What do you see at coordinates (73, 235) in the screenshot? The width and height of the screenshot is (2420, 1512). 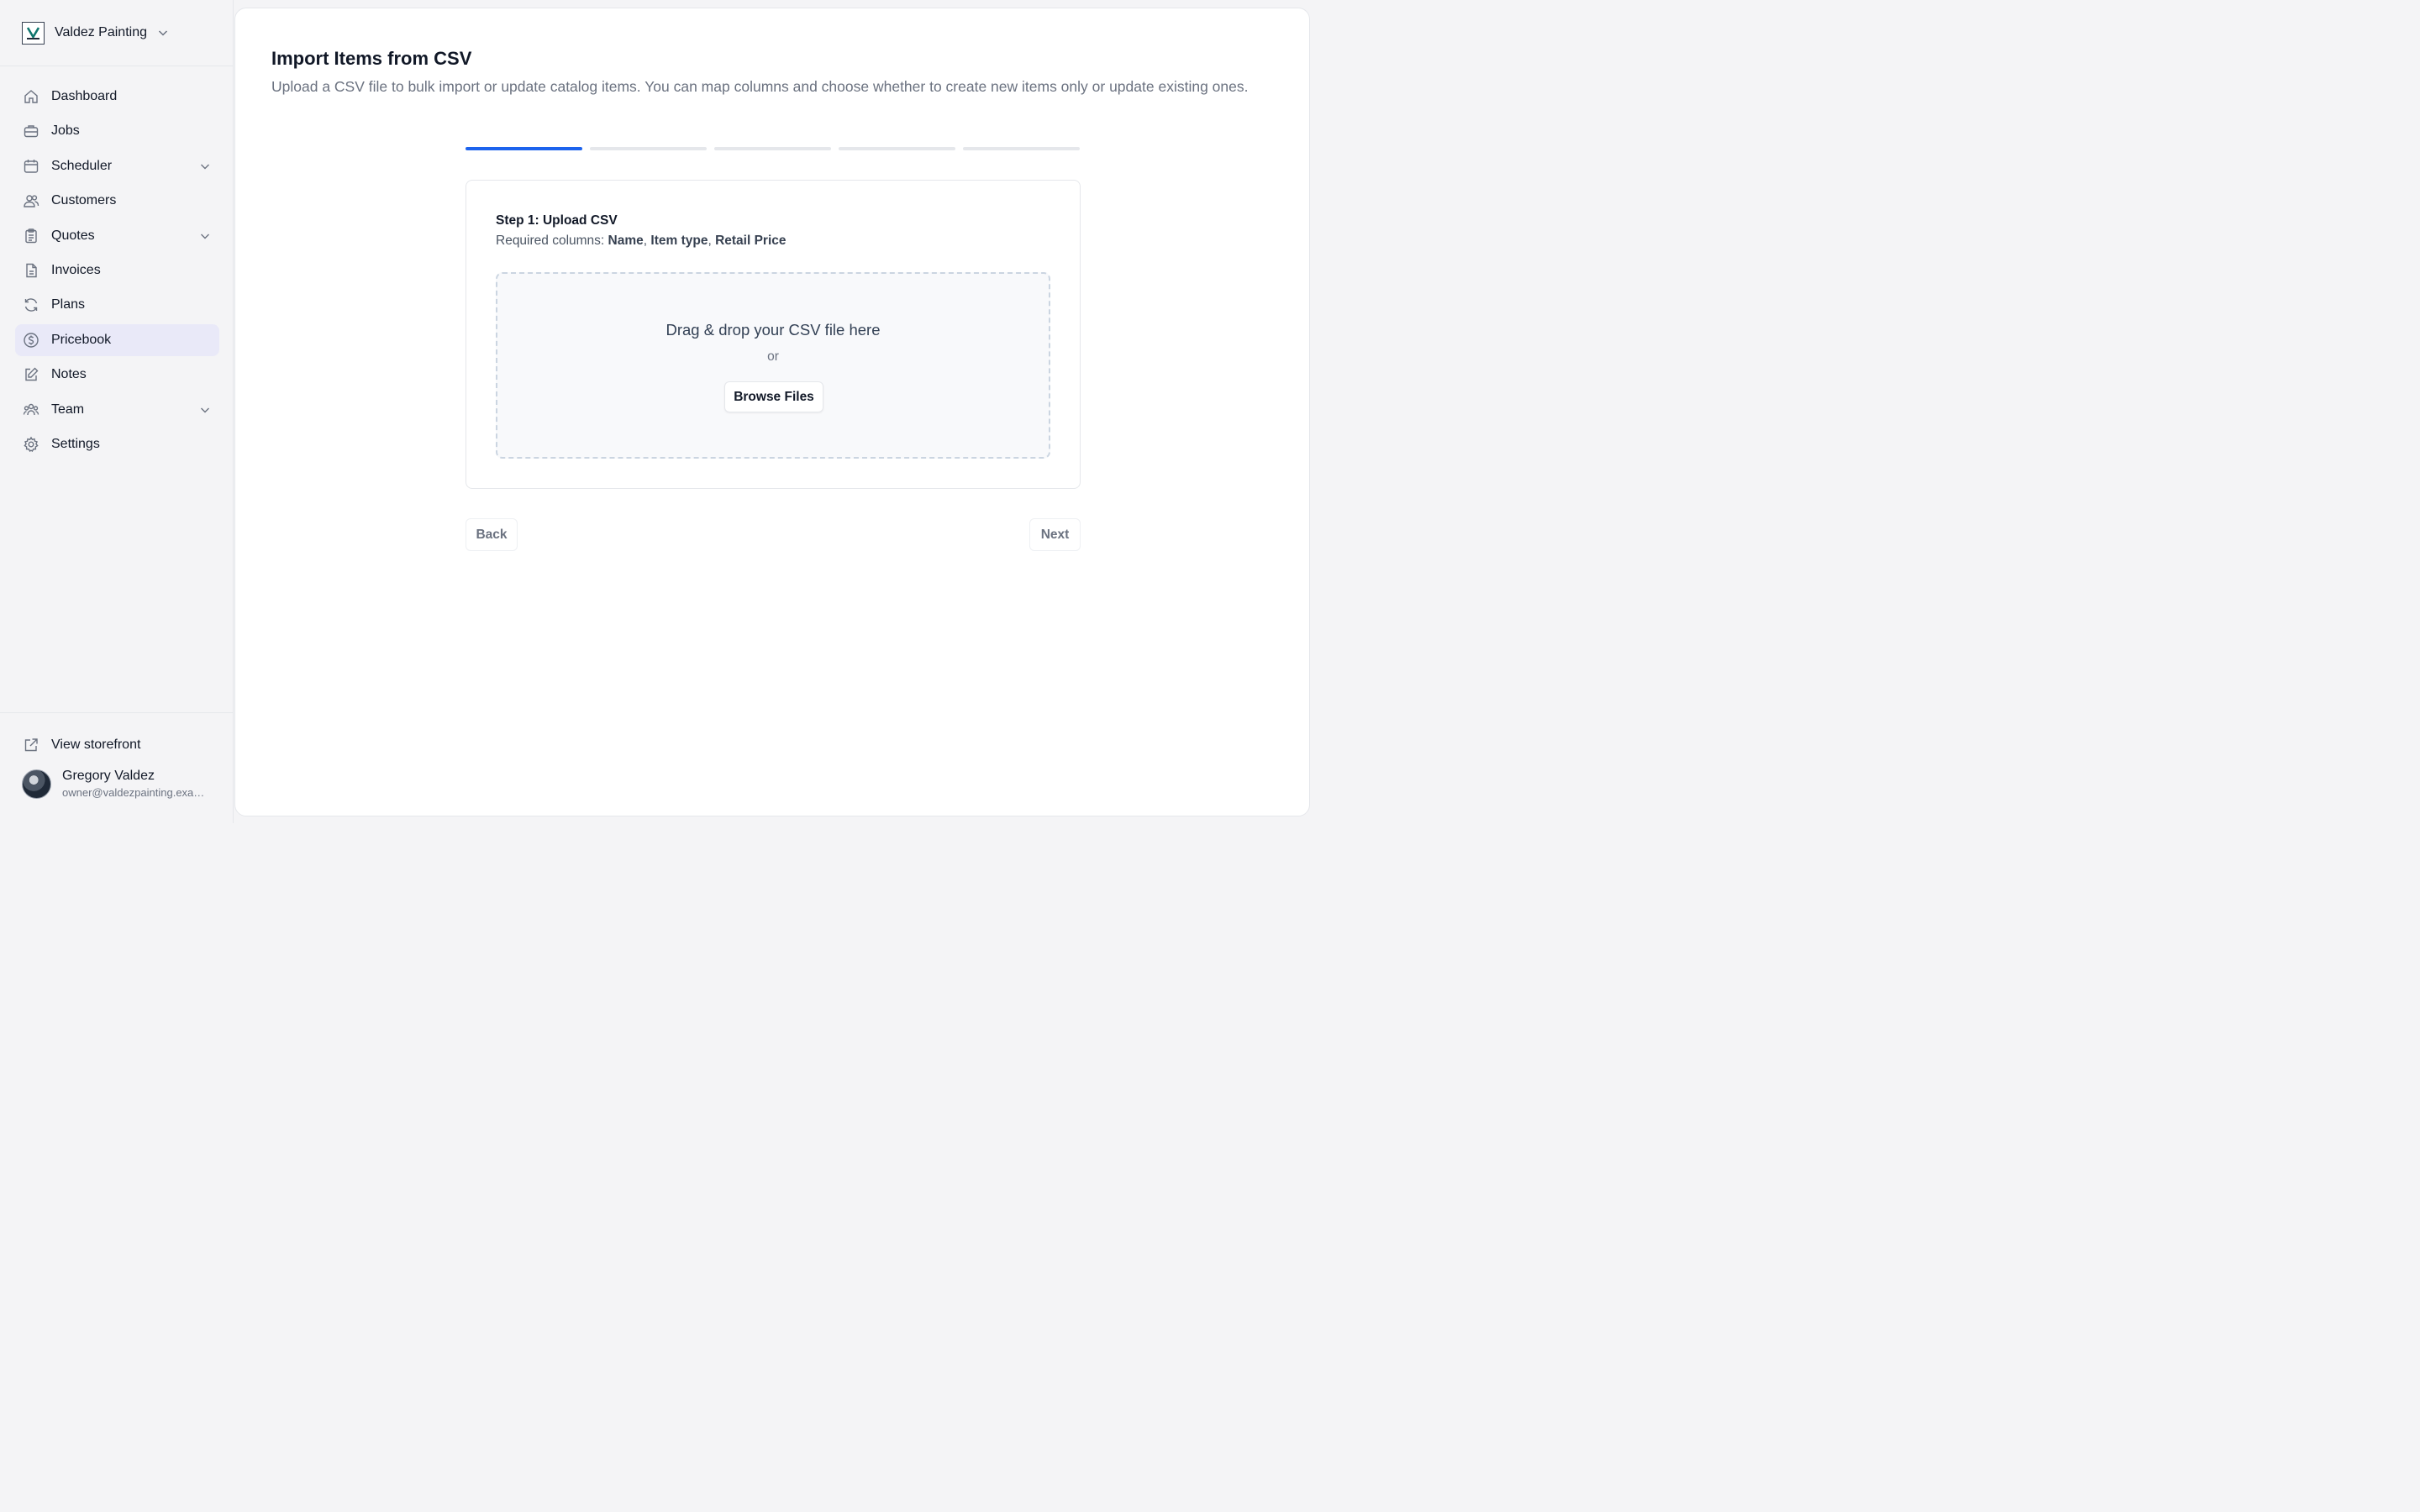 I see `sidebar-item-label: Quotes` at bounding box center [73, 235].